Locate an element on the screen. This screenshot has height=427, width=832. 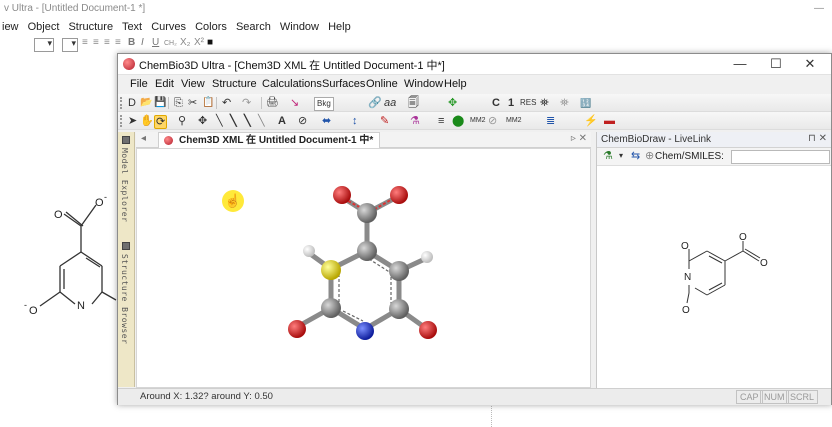
background-minimize-button: — is located at coordinates (819, 9).